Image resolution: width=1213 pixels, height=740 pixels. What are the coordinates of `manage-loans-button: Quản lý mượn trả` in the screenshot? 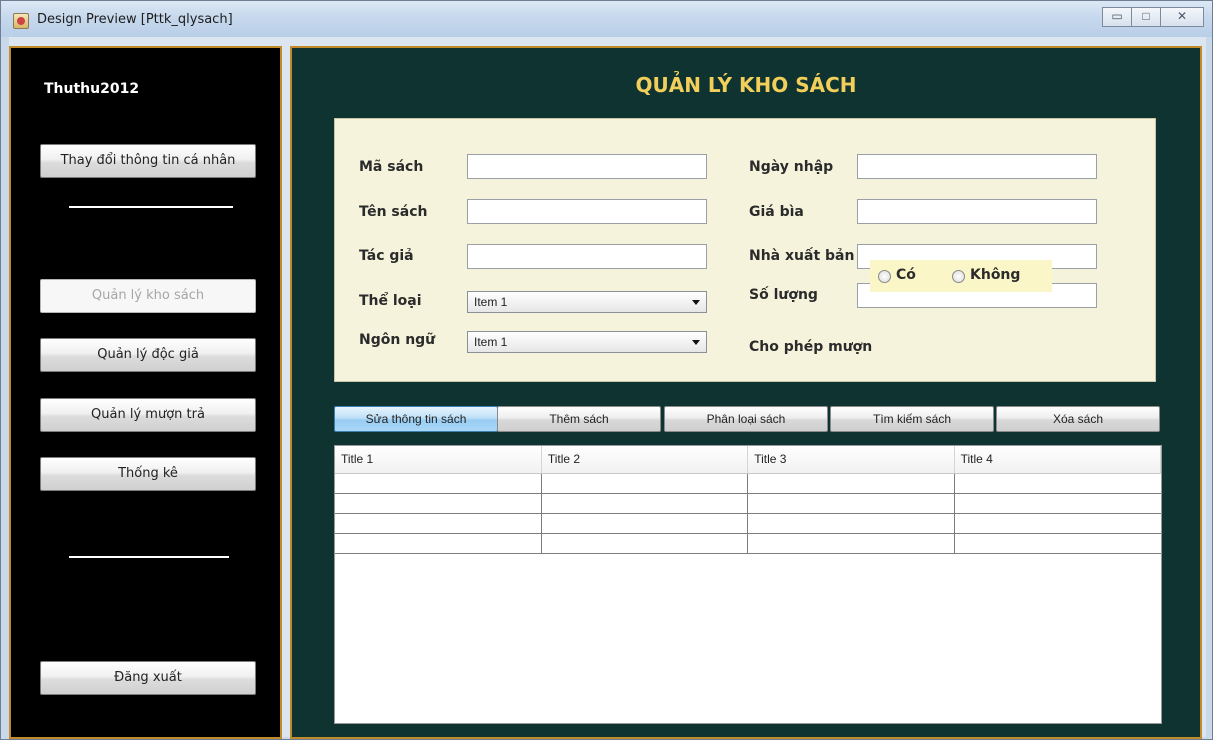 It's located at (148, 415).